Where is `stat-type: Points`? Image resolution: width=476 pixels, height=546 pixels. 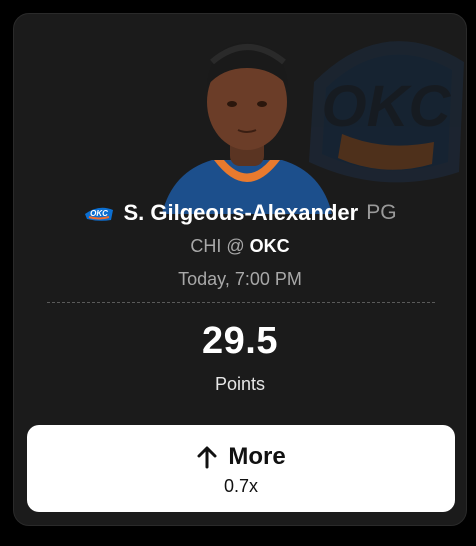
stat-type: Points is located at coordinates (240, 384).